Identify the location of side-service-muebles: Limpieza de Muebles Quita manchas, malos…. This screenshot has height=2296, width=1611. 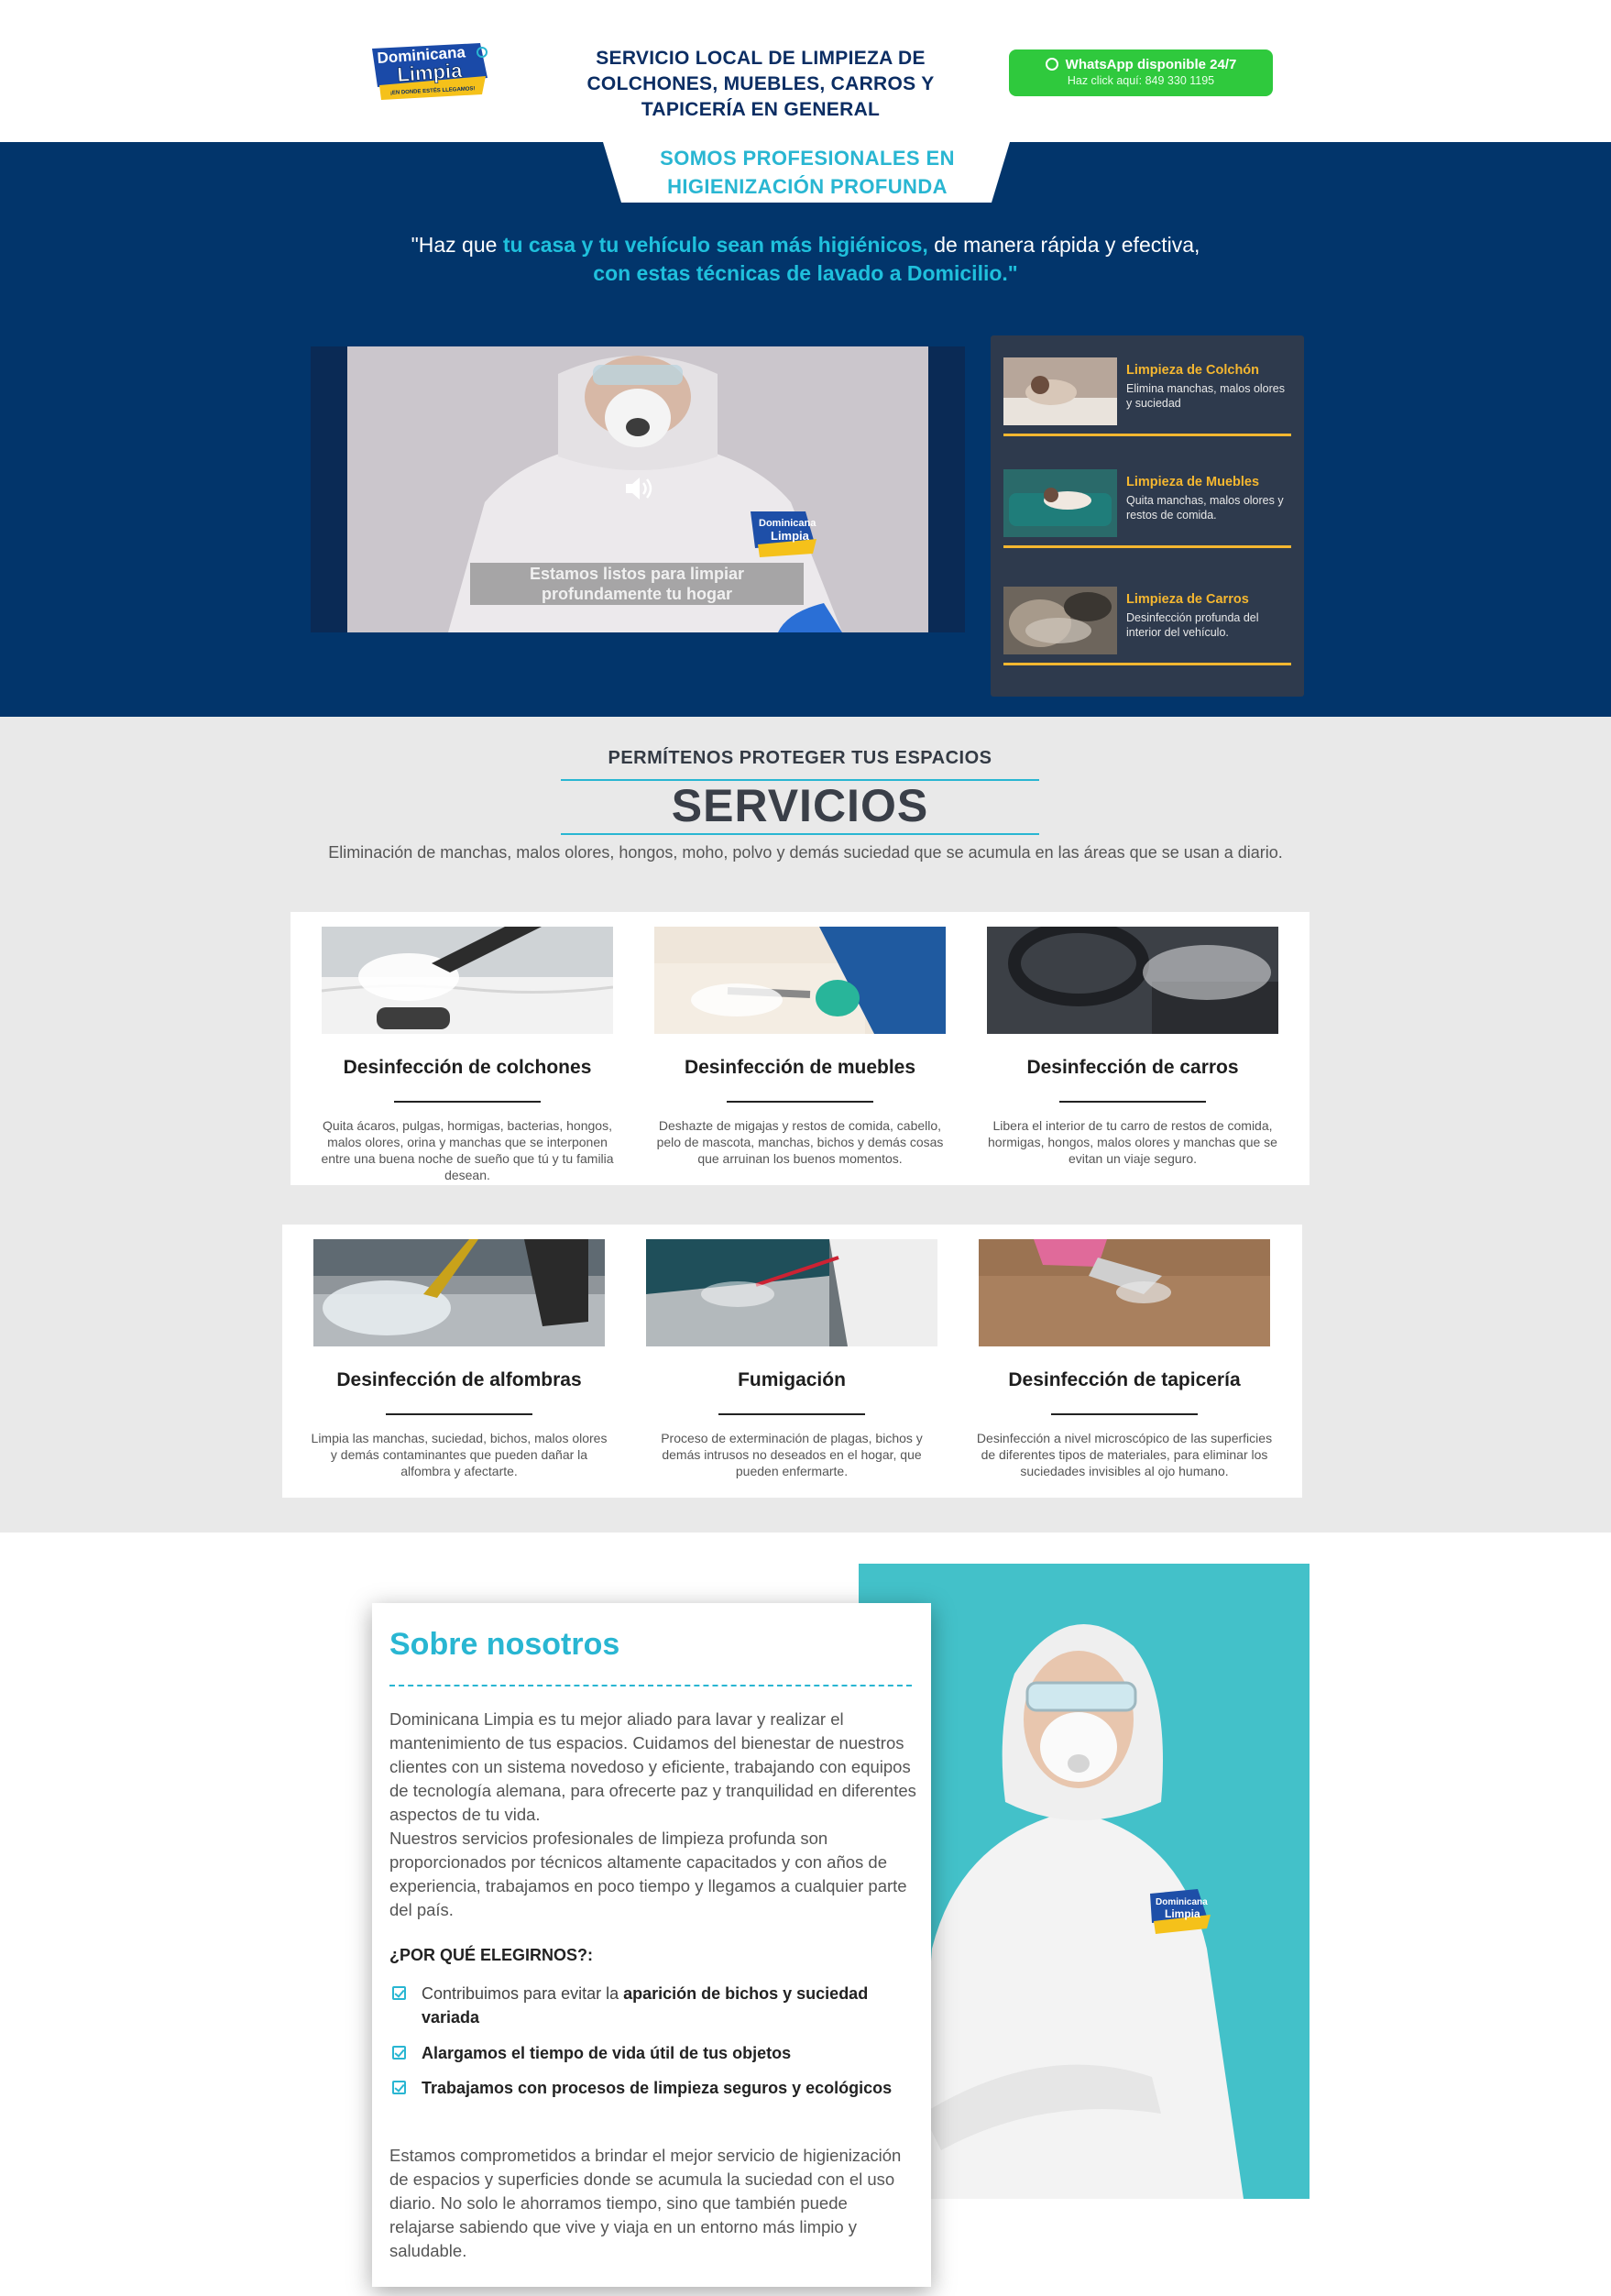
(1147, 497).